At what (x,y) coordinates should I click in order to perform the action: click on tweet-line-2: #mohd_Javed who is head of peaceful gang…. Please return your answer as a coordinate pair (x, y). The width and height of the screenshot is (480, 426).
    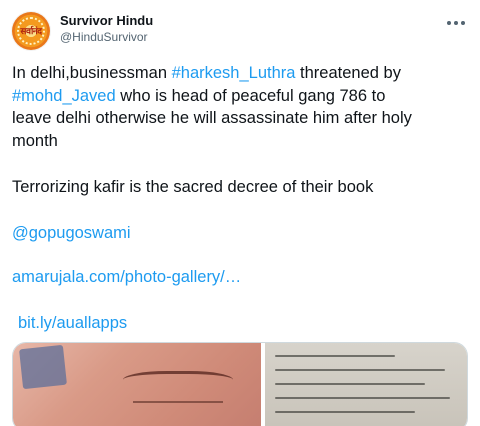
    Looking at the image, I should click on (245, 96).